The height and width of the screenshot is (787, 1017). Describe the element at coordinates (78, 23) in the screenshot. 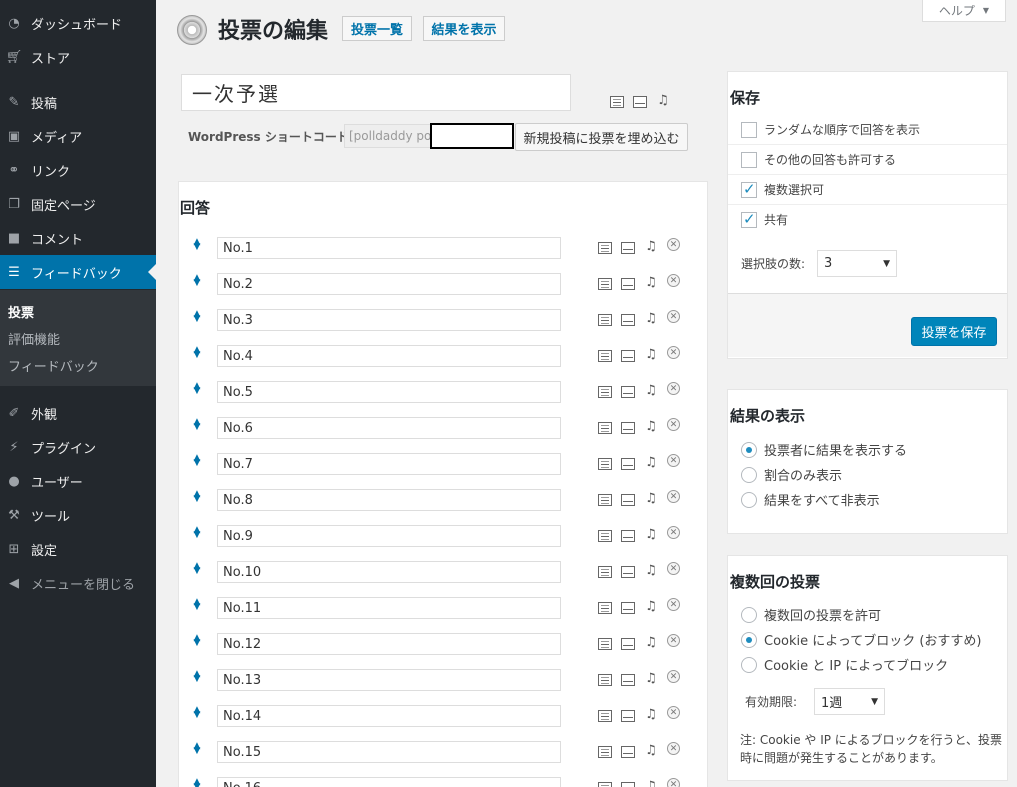

I see `sidebar-item-dashboard: ◔ ダッシュボード` at that location.